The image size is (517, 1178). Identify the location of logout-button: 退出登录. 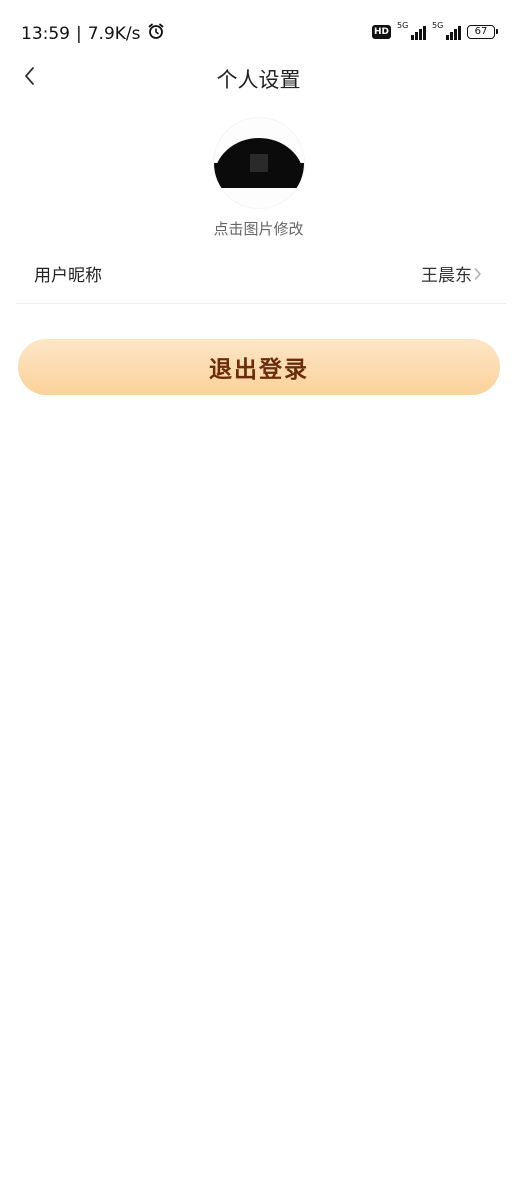
(259, 367).